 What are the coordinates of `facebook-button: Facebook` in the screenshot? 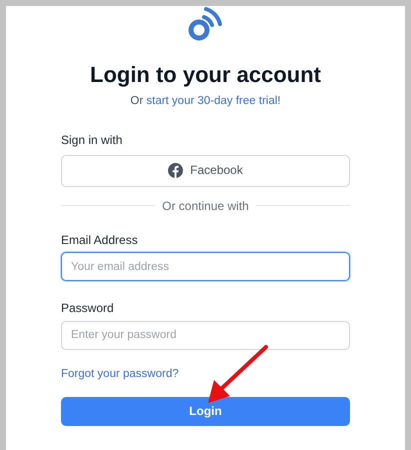 It's located at (205, 170).